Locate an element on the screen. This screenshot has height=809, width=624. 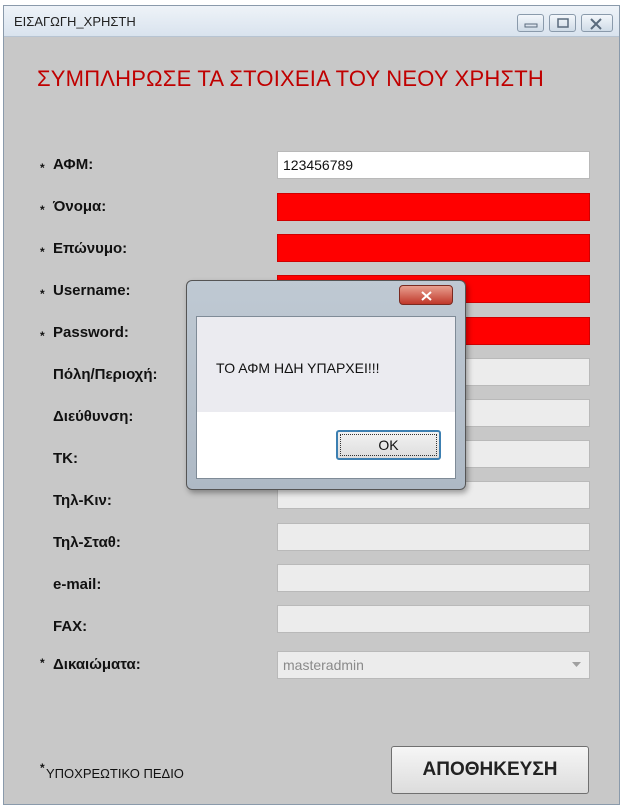
maximize-button is located at coordinates (562, 23).